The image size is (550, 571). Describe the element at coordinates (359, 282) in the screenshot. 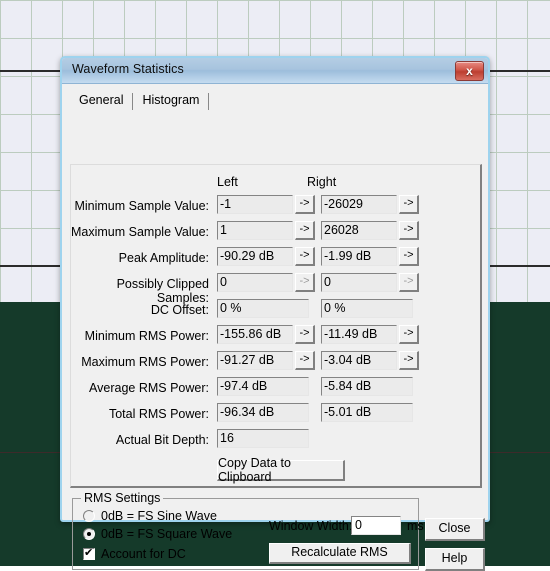

I see `stat-value-right: 0` at that location.